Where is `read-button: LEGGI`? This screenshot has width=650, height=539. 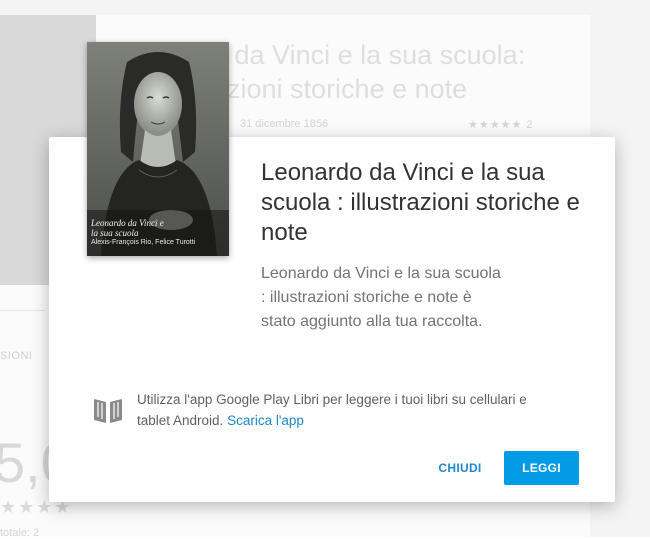
read-button: LEGGI is located at coordinates (541, 468).